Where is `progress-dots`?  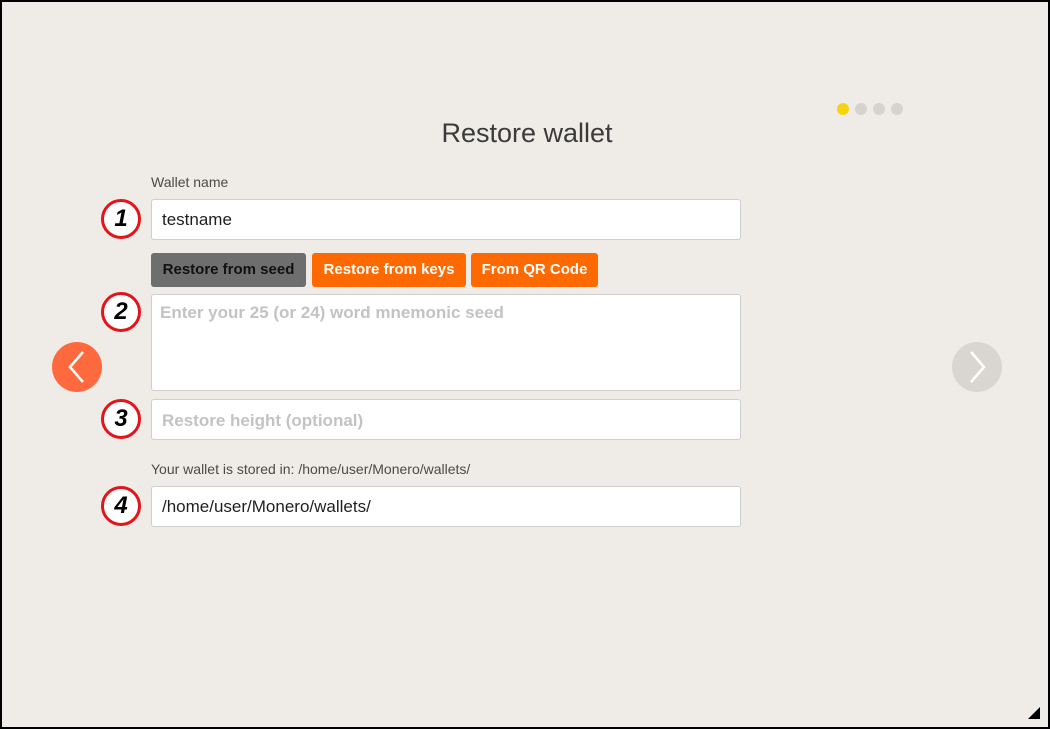
progress-dots is located at coordinates (870, 109).